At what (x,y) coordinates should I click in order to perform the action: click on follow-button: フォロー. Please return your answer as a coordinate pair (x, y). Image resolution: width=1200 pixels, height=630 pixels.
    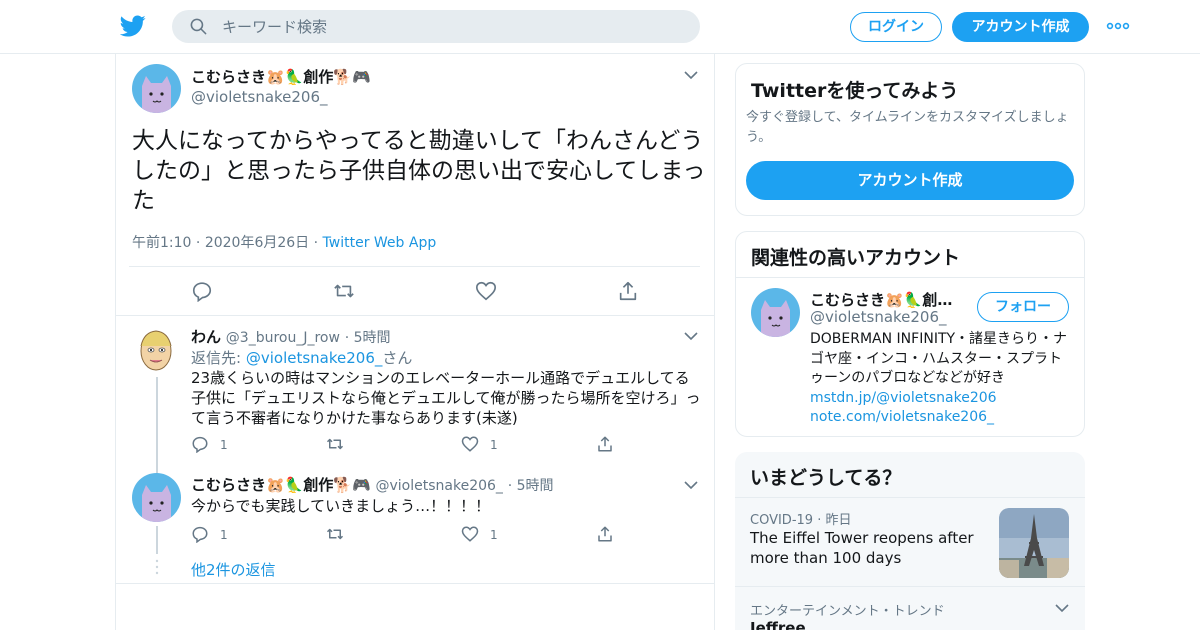
    Looking at the image, I should click on (1023, 307).